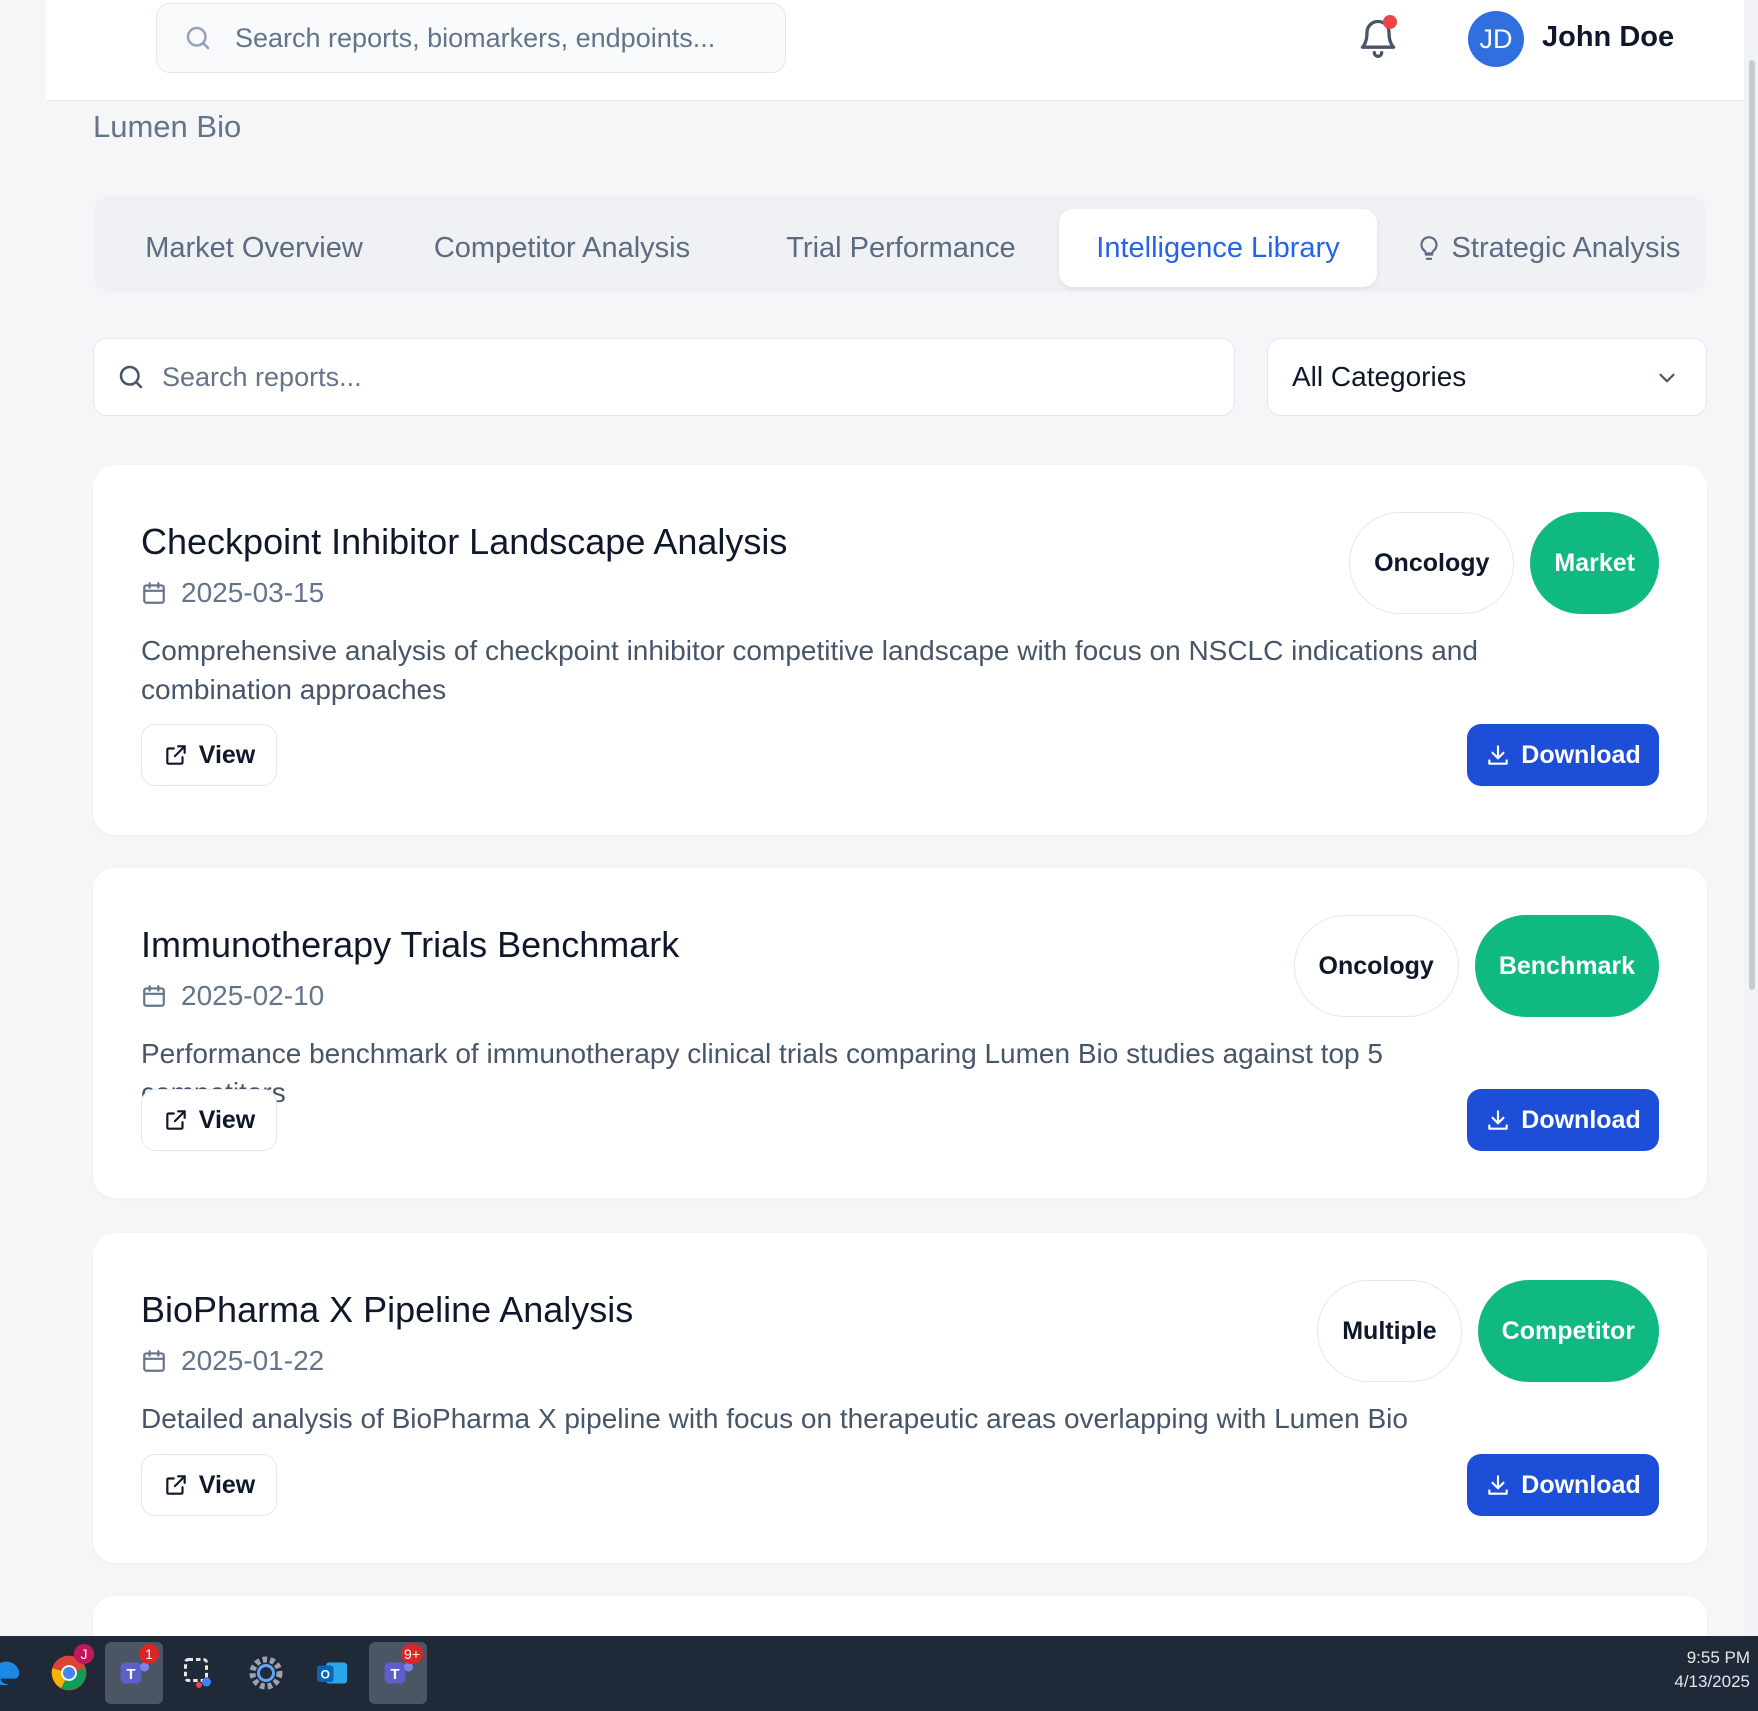 The height and width of the screenshot is (1711, 1758). Describe the element at coordinates (1718, 1657) in the screenshot. I see `clock-time: 9:55 PM` at that location.